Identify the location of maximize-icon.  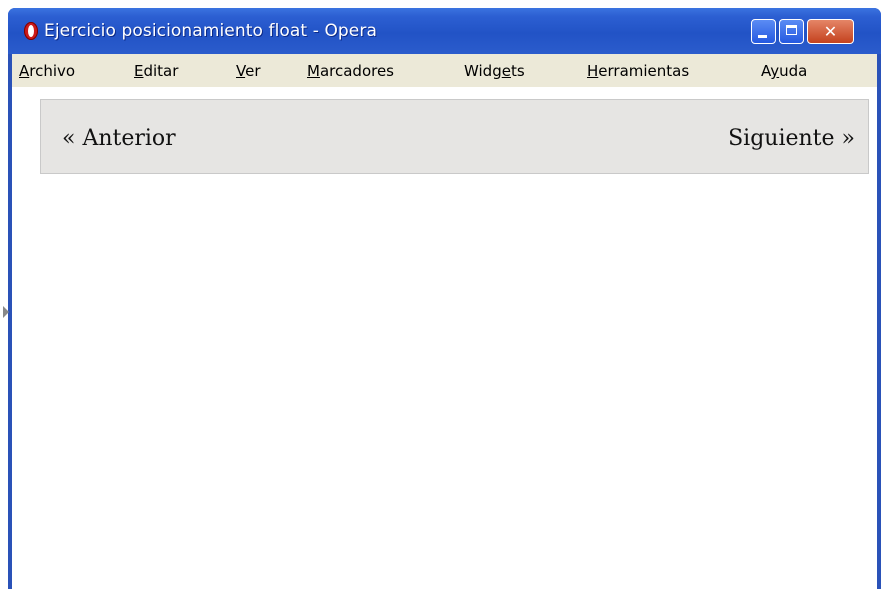
(791, 30).